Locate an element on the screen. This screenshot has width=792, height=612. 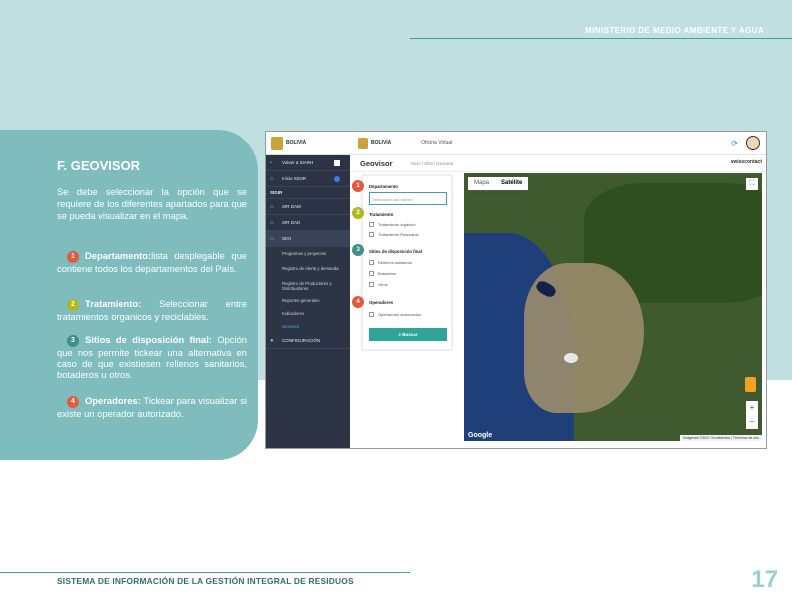
partner-logo: swisscontact is located at coordinates (746, 162).